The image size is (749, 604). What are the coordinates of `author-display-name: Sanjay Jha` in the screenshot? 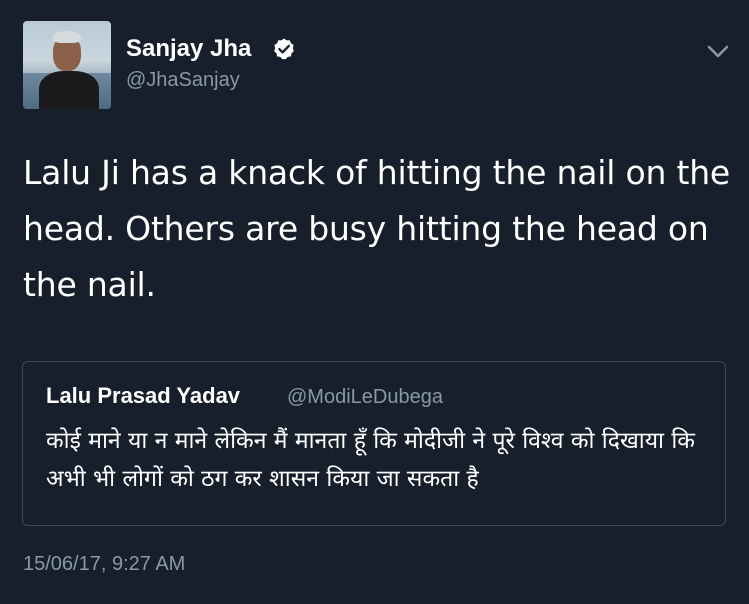 It's located at (188, 49).